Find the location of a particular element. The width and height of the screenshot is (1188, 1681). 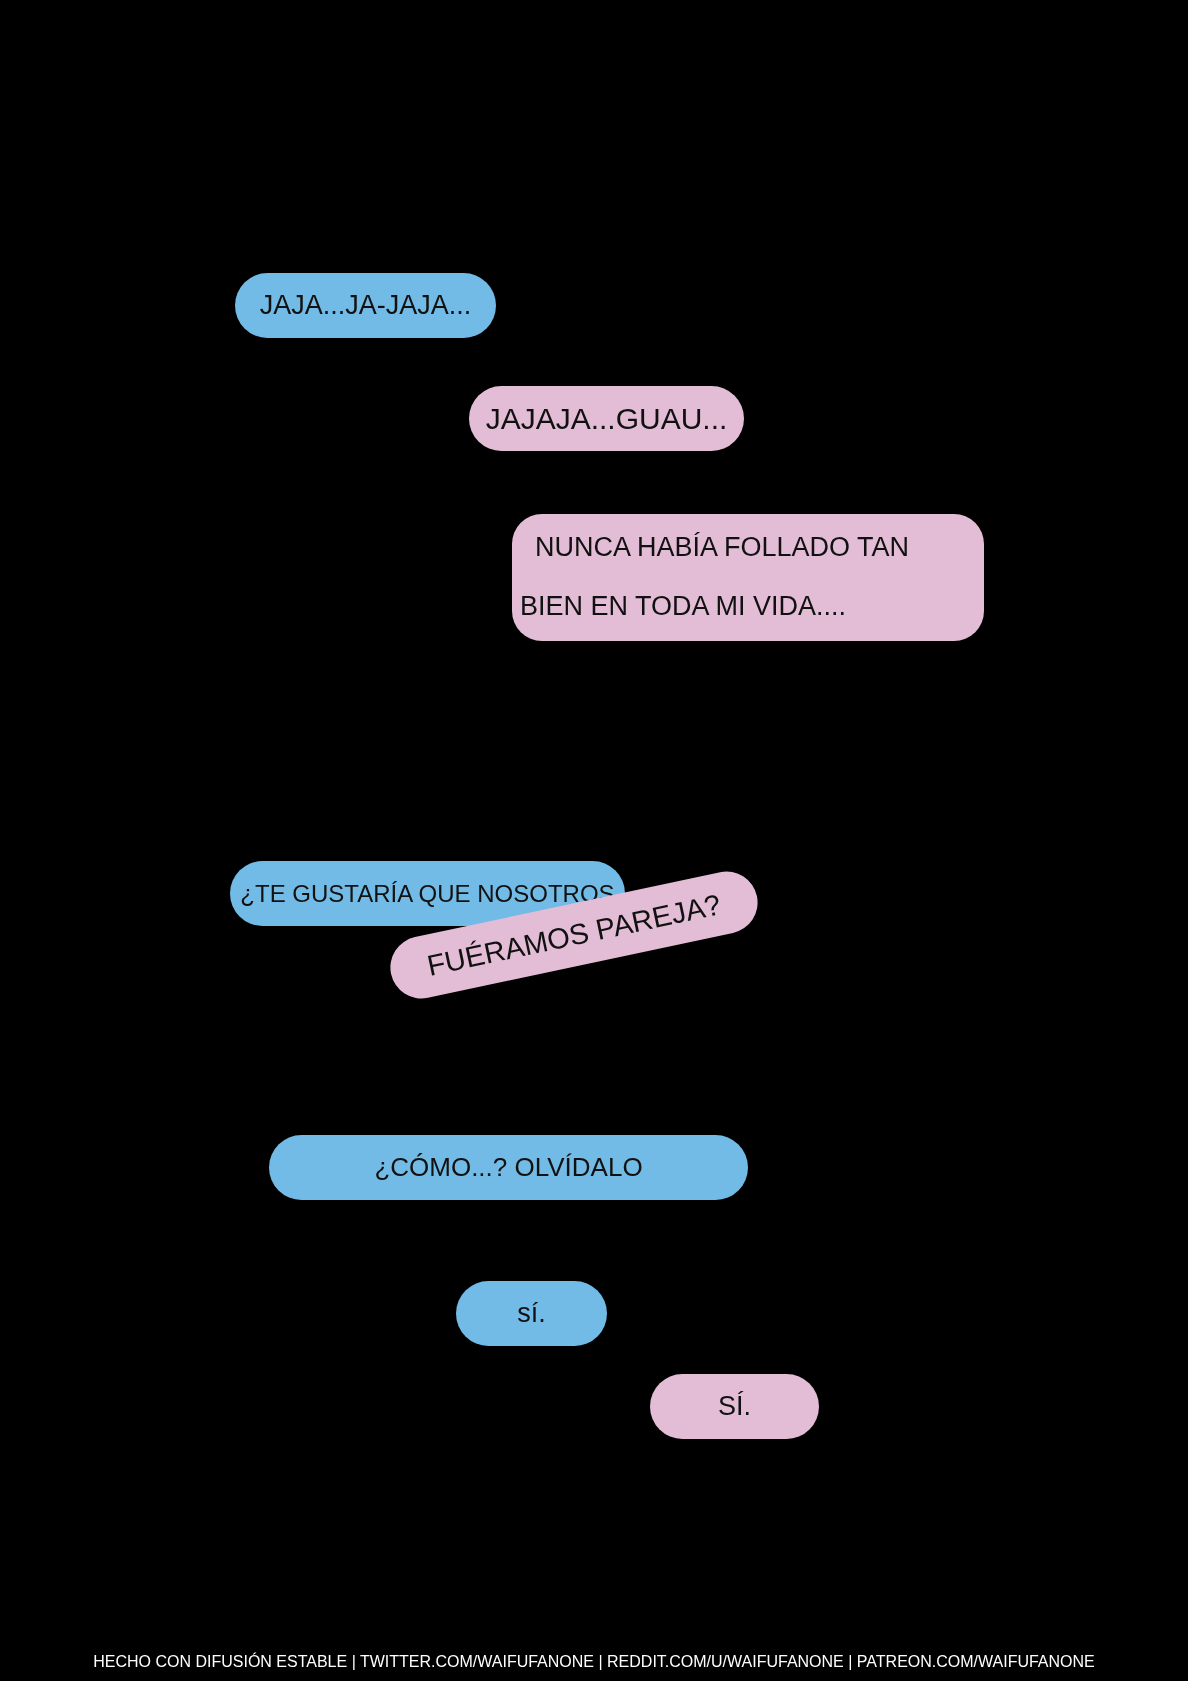

chat-bubble: sí. is located at coordinates (531, 1313).